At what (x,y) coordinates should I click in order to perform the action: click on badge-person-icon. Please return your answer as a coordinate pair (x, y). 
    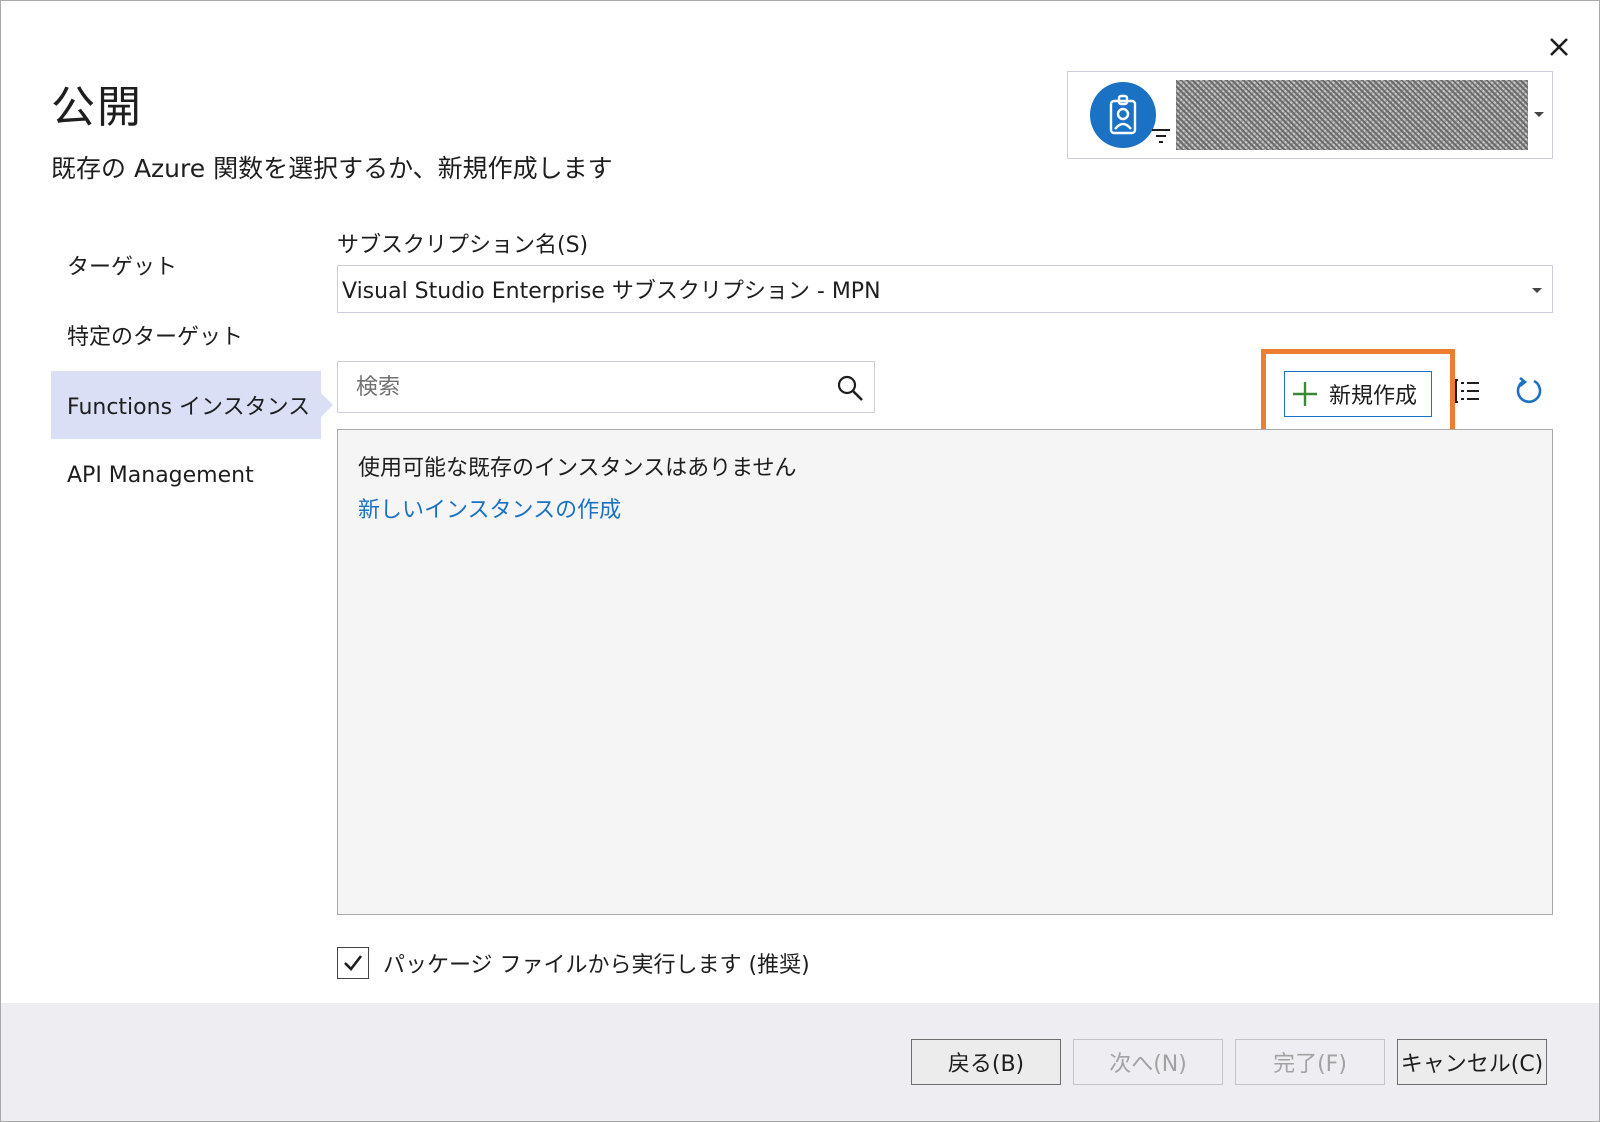
    Looking at the image, I should click on (1123, 114).